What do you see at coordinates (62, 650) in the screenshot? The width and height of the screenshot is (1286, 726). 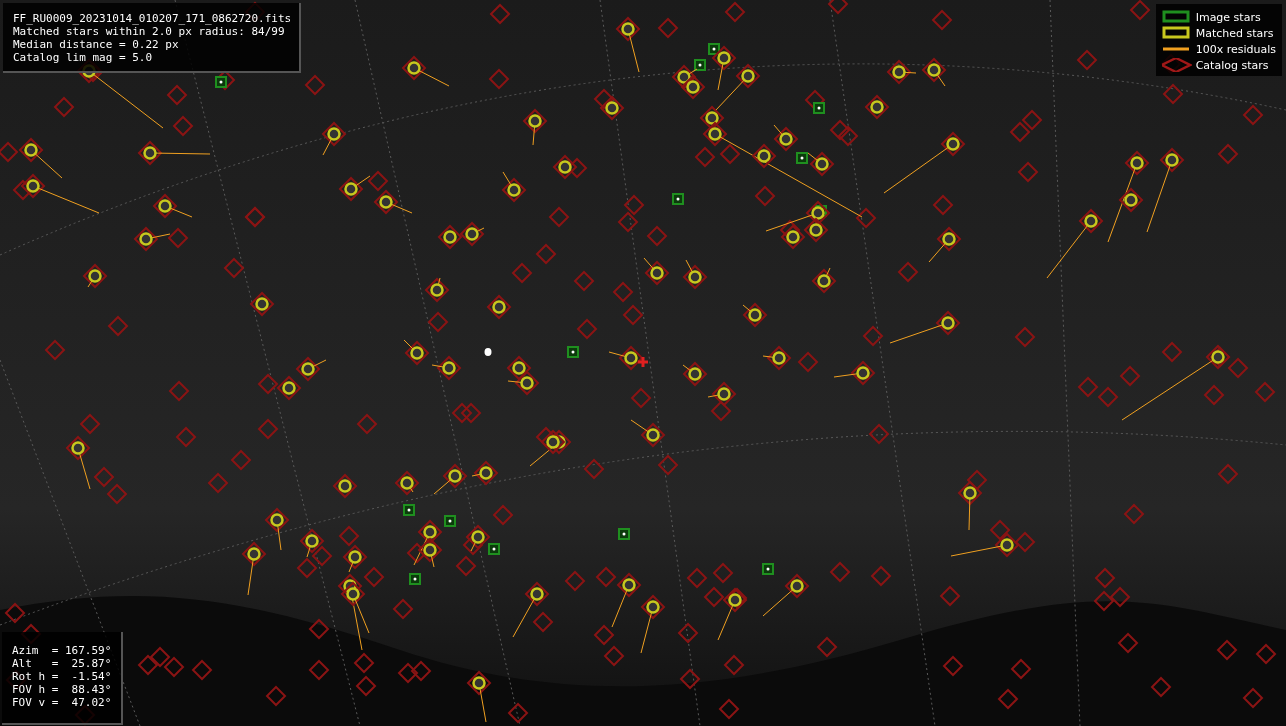 I see `pointing-text: Azim = 167.59°` at bounding box center [62, 650].